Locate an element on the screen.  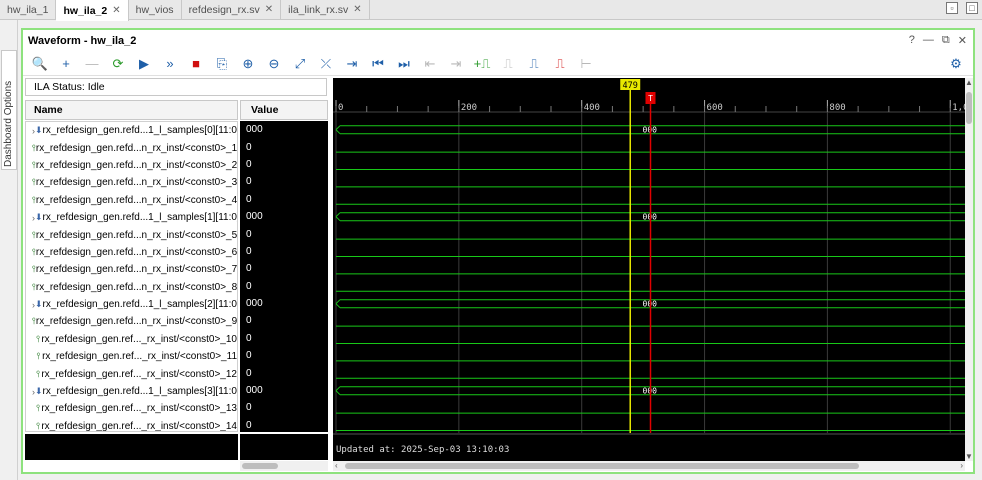
minimize-icon: — is located at coordinates (928, 40).